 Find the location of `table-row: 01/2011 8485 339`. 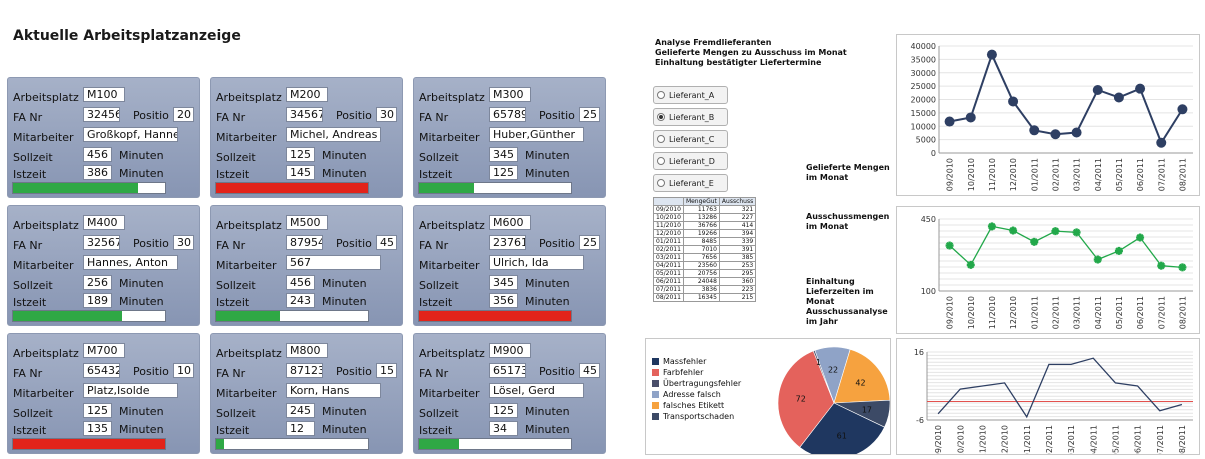

table-row: 01/2011 8485 339 is located at coordinates (705, 241).